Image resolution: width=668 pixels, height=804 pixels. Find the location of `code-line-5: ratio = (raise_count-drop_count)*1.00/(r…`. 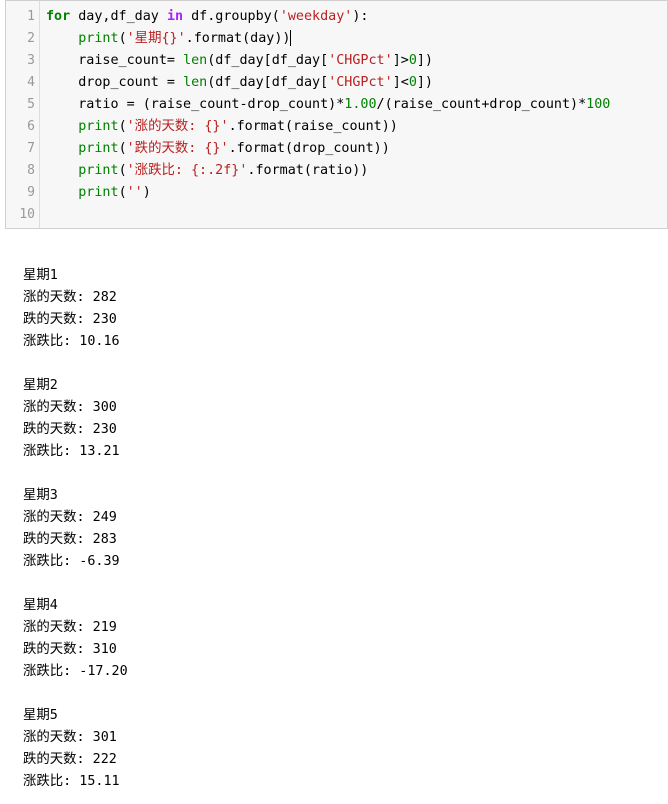

code-line-5: ratio = (raise_count-drop_count)*1.00/(r… is located at coordinates (328, 105).